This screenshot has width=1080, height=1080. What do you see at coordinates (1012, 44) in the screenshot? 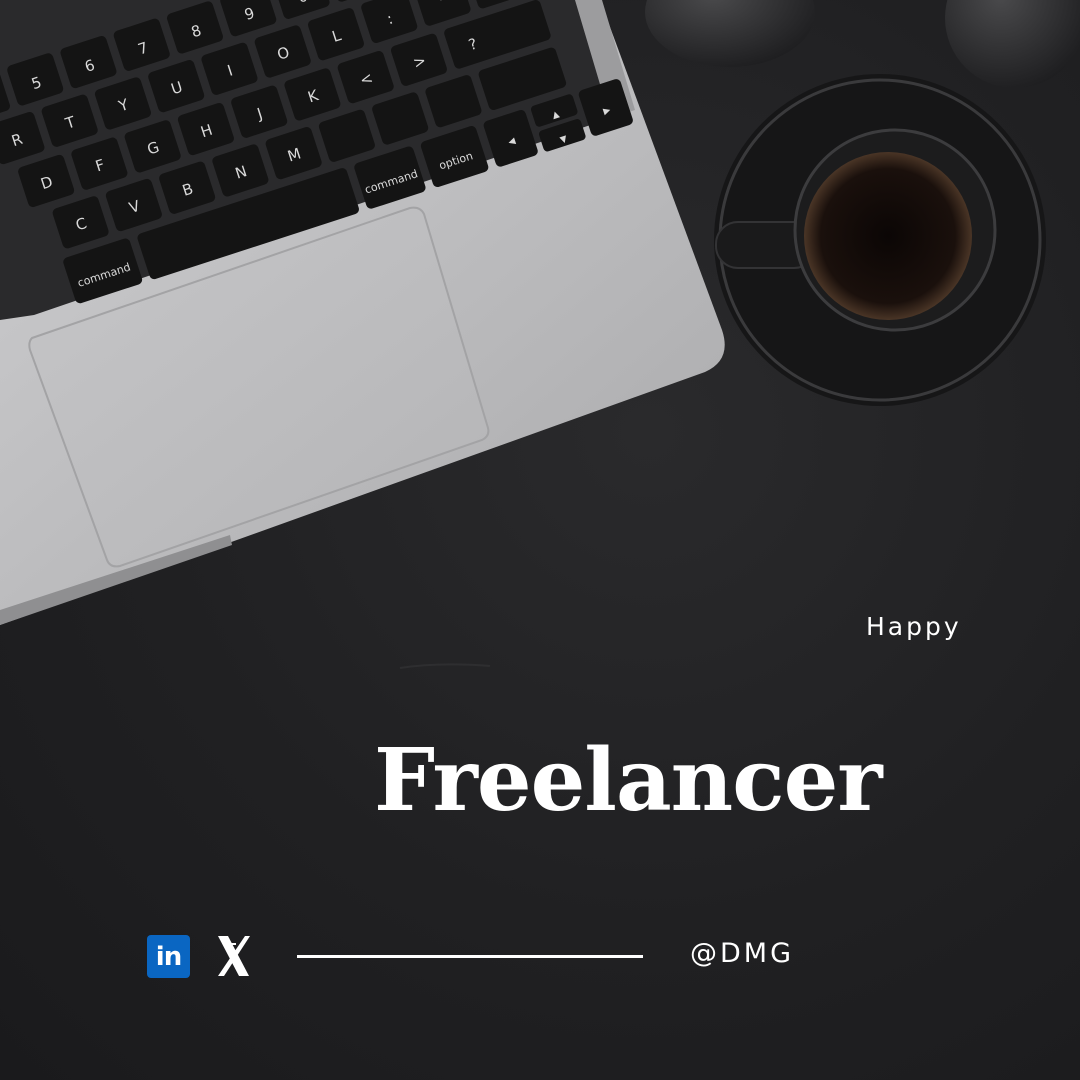
I see `stone-right` at bounding box center [1012, 44].